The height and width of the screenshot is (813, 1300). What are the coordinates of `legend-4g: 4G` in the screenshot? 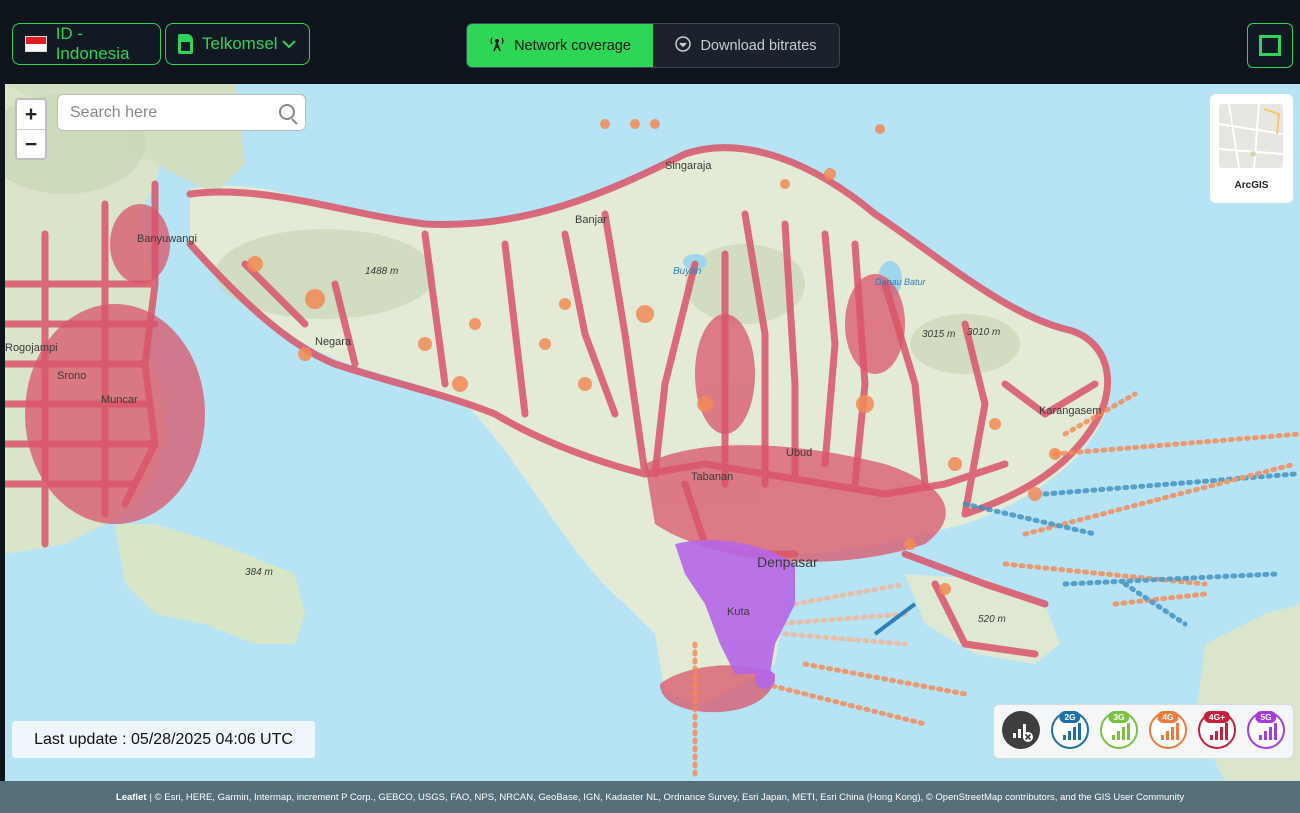 It's located at (1168, 730).